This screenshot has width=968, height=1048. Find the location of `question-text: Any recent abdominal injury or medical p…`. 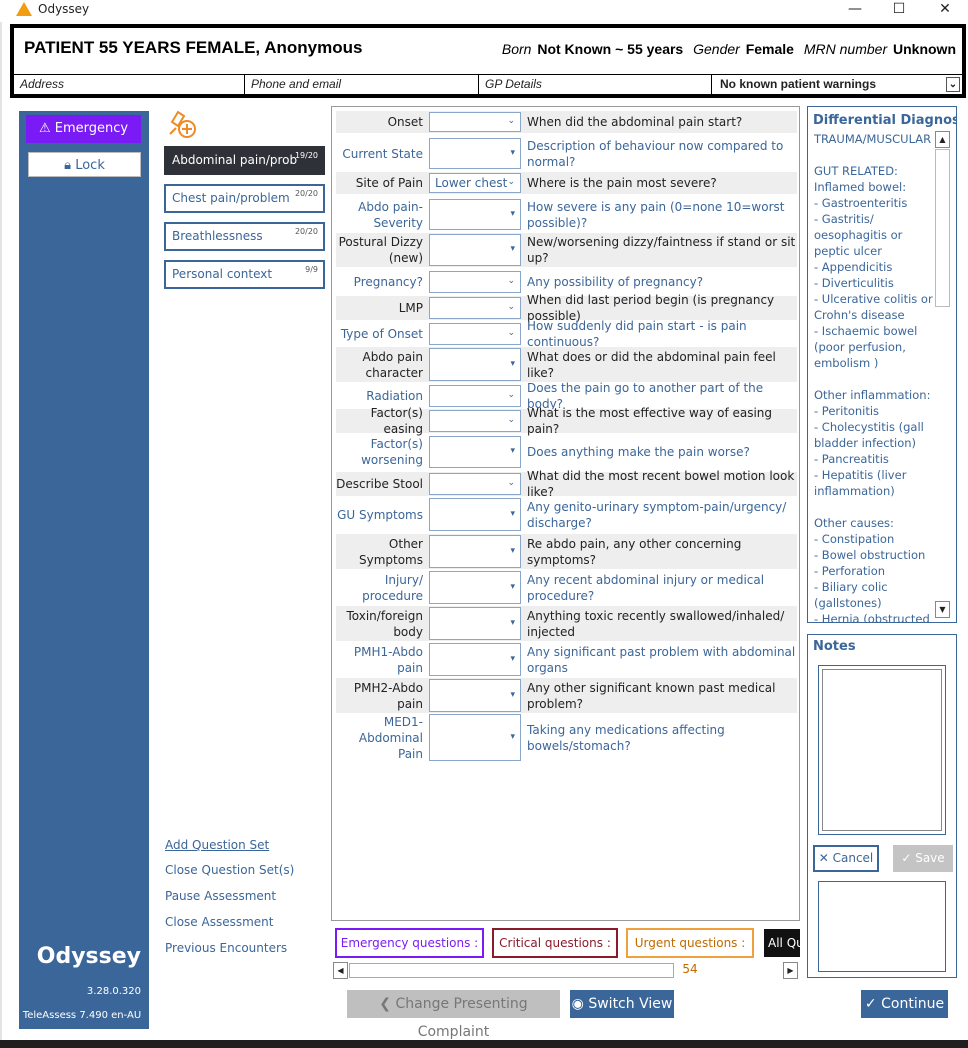

question-text: Any recent abdominal injury or medical p… is located at coordinates (646, 587).